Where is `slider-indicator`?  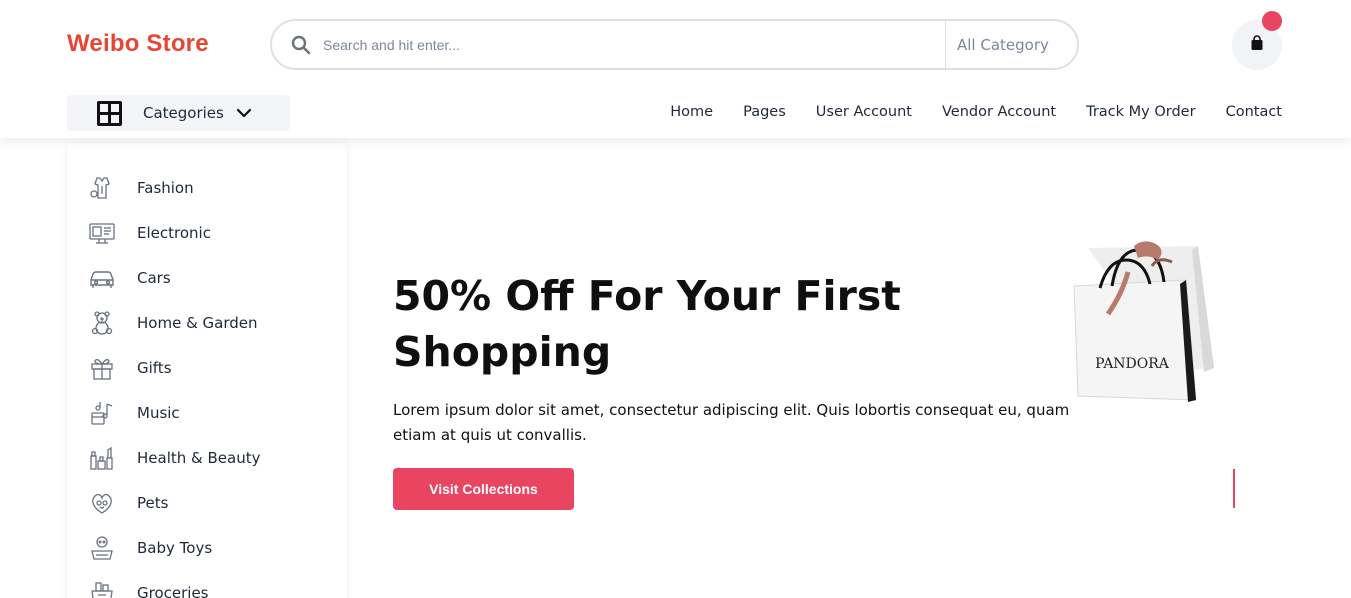
slider-indicator is located at coordinates (1234, 488).